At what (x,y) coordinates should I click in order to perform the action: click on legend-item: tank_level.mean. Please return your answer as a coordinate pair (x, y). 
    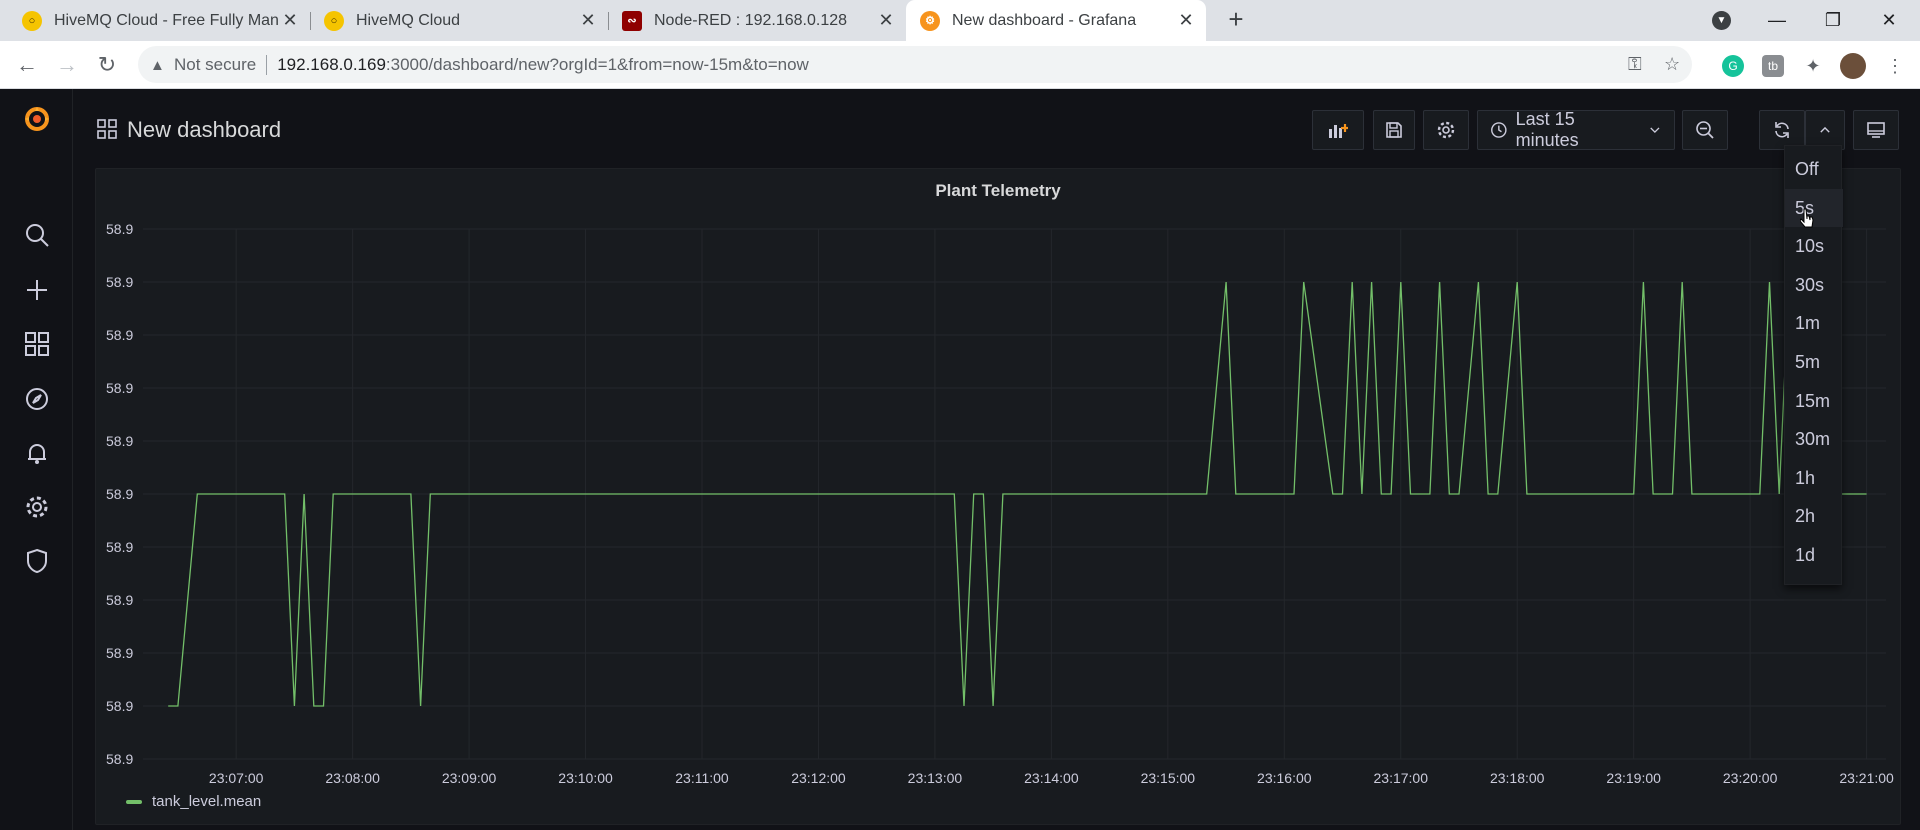
    Looking at the image, I should click on (193, 801).